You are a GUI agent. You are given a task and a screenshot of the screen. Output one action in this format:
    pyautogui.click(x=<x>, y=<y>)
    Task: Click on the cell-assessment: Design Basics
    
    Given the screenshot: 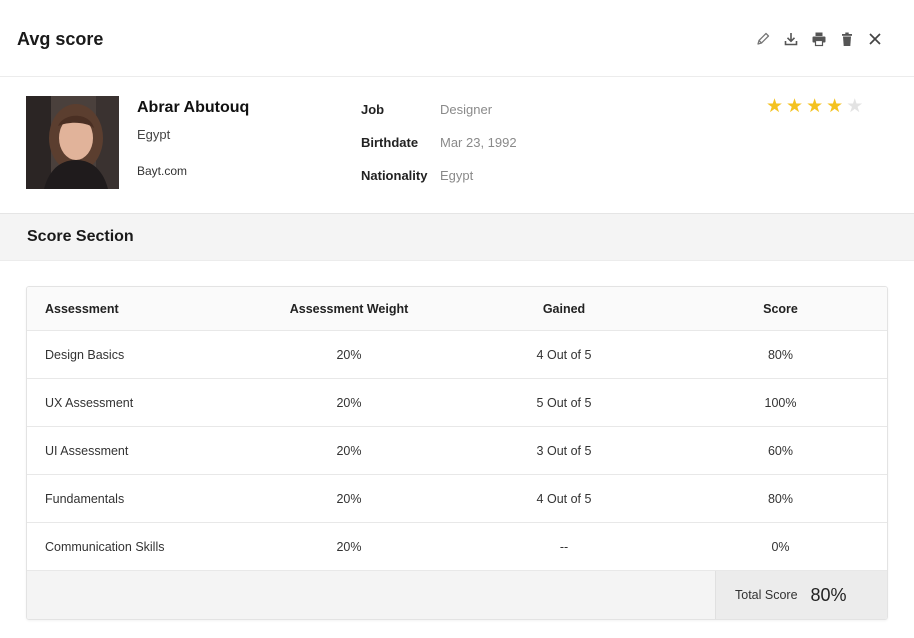 What is the action you would take?
    pyautogui.click(x=85, y=354)
    